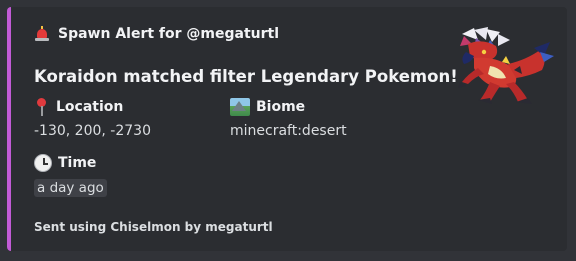  What do you see at coordinates (70, 188) in the screenshot?
I see `field-time-value: a day ago` at bounding box center [70, 188].